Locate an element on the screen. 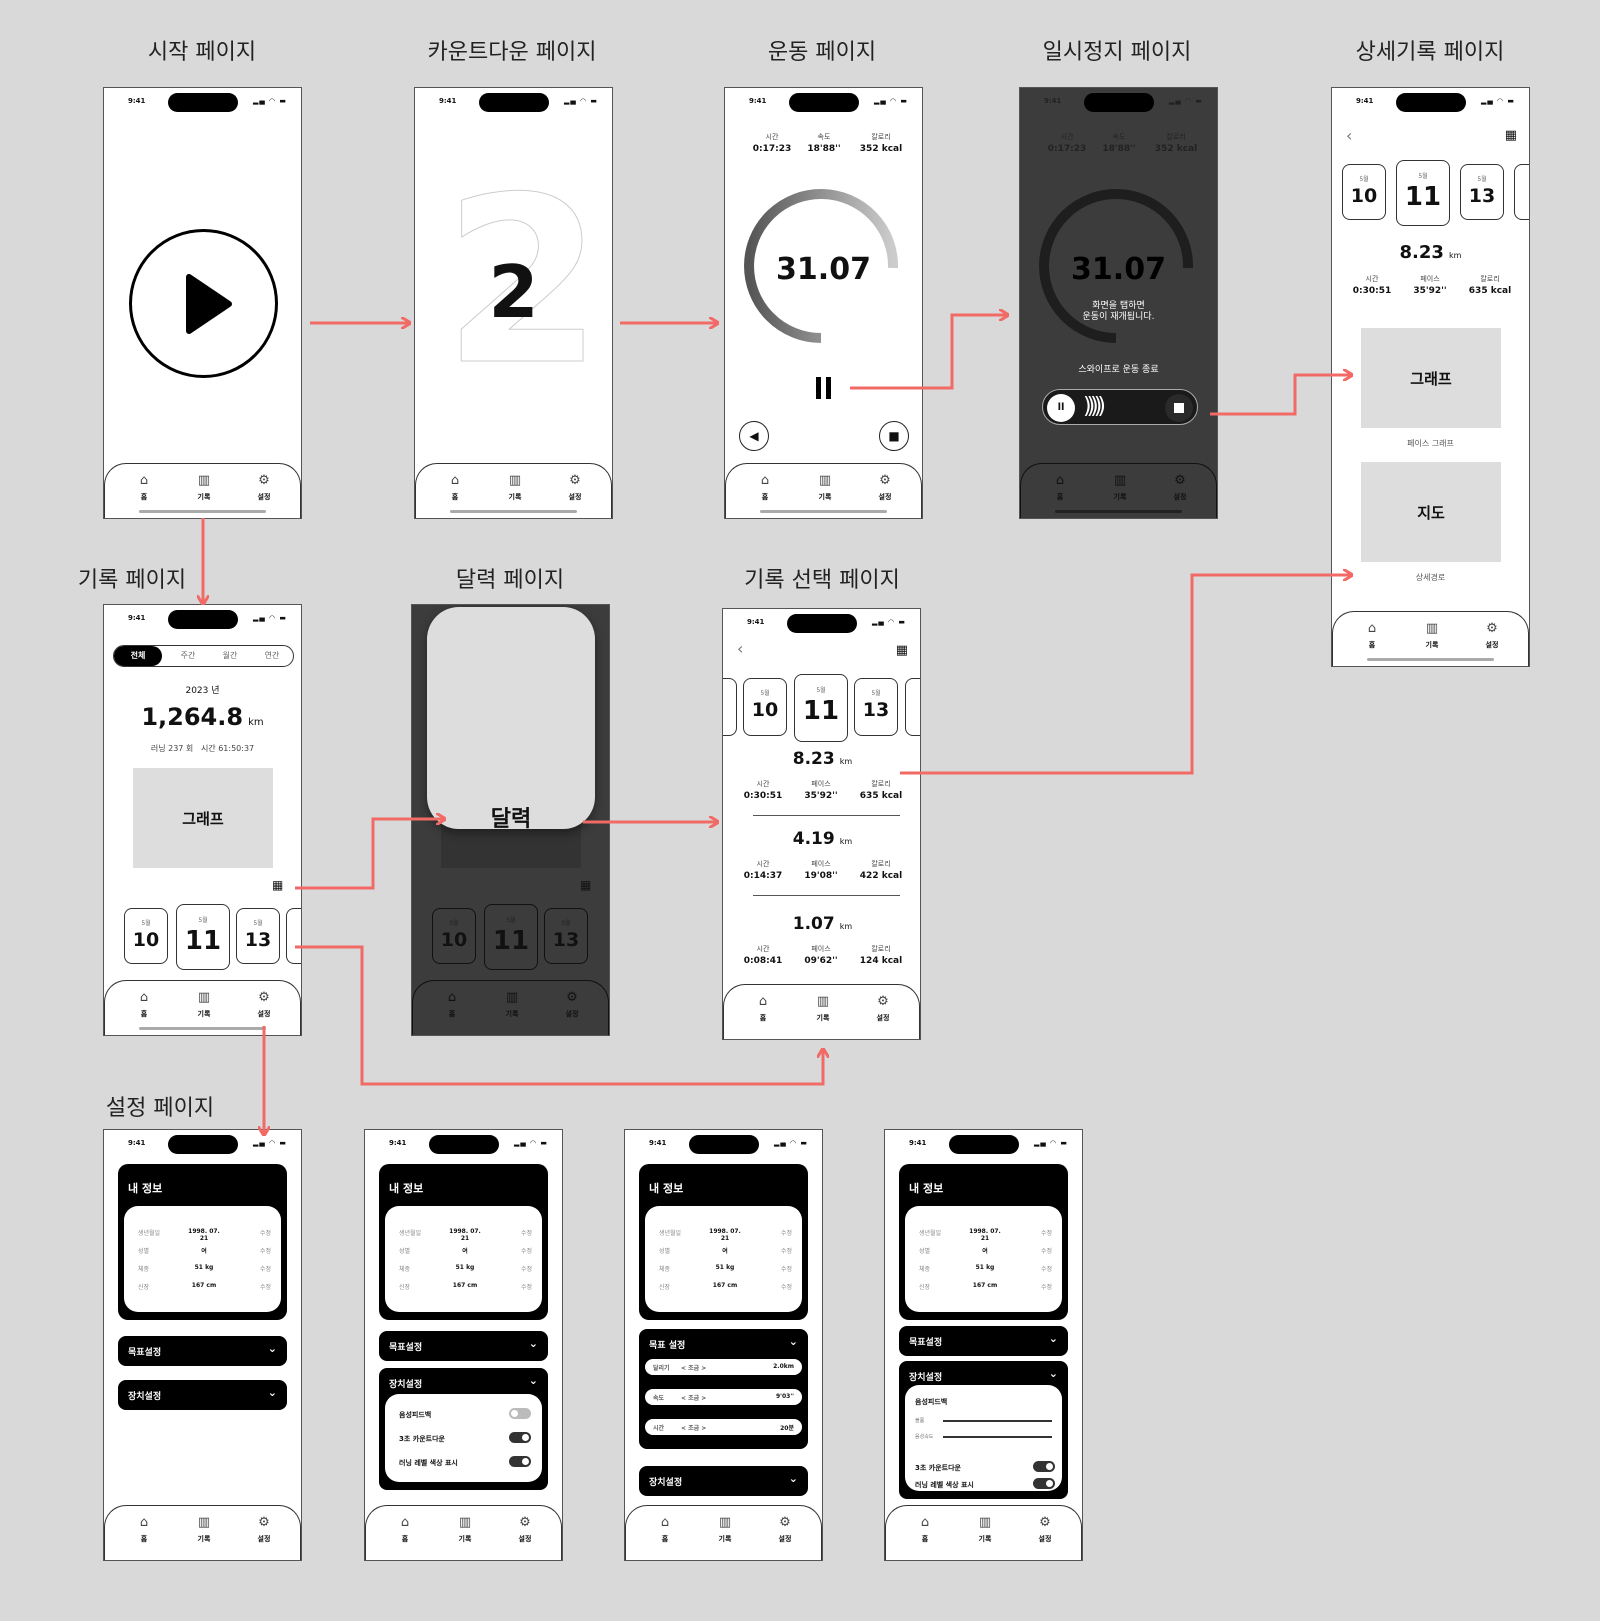 The image size is (1600, 1621). voice-speed-slider is located at coordinates (997, 1437).